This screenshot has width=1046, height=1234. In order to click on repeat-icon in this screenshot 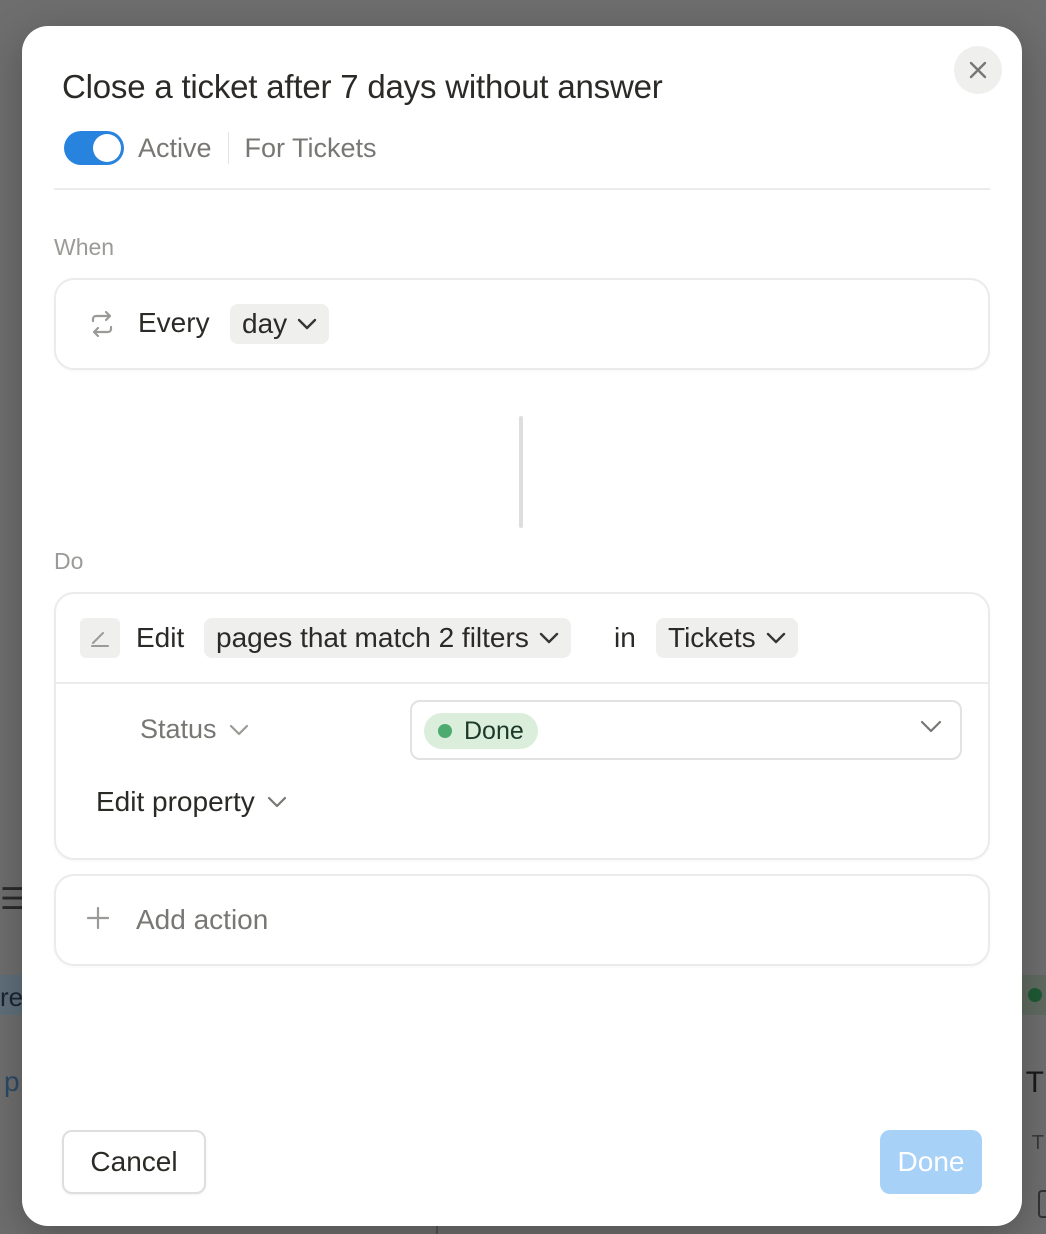, I will do `click(102, 324)`.